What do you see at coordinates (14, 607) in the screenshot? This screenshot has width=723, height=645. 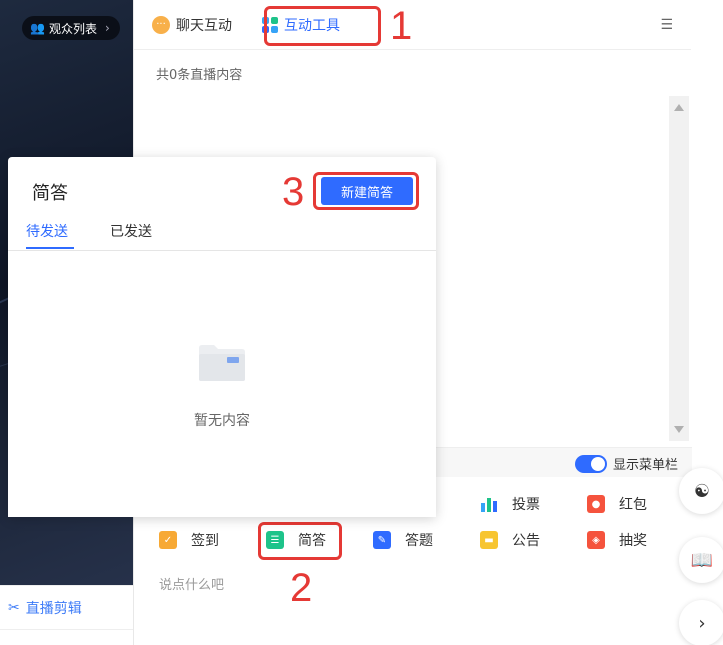 I see `scissors-icon: ✂` at bounding box center [14, 607].